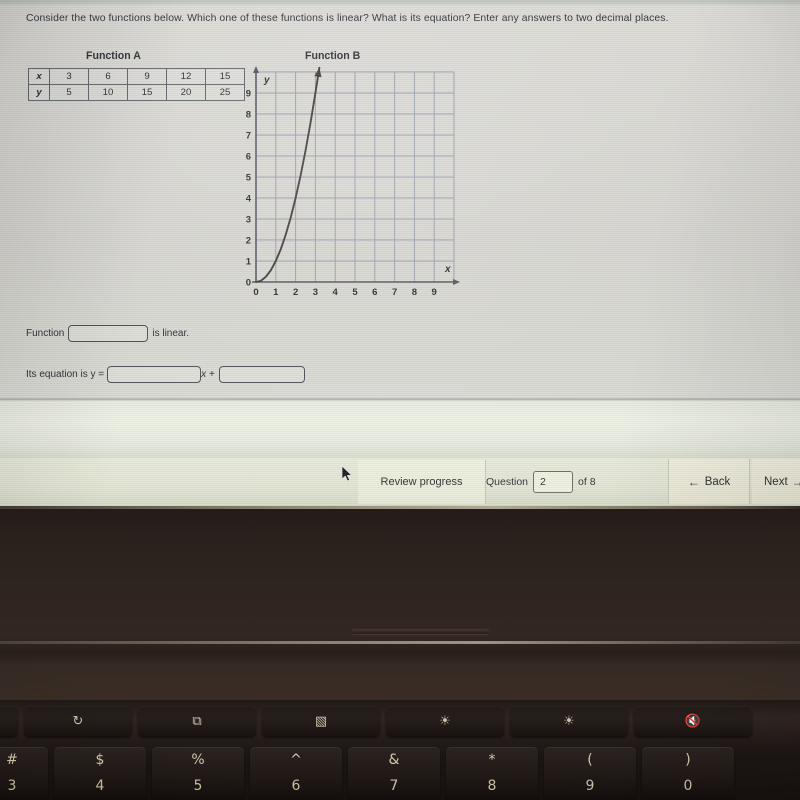 This screenshot has height=800, width=800. Describe the element at coordinates (69, 92) in the screenshot. I see `cell-y-0: 5` at that location.